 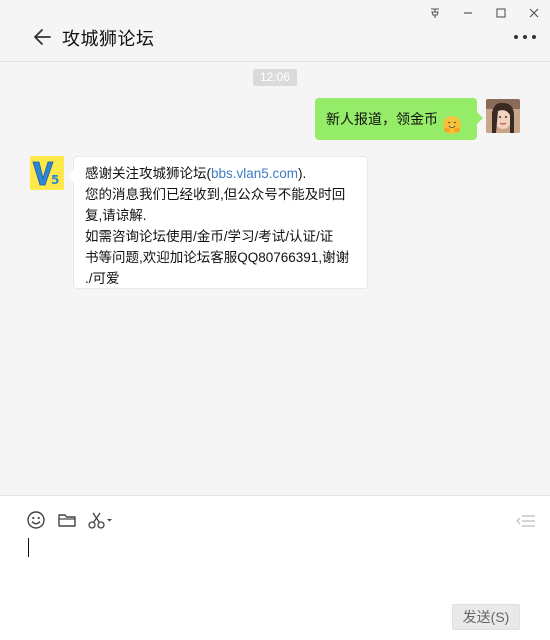 I want to click on folder-icon, so click(x=67, y=520).